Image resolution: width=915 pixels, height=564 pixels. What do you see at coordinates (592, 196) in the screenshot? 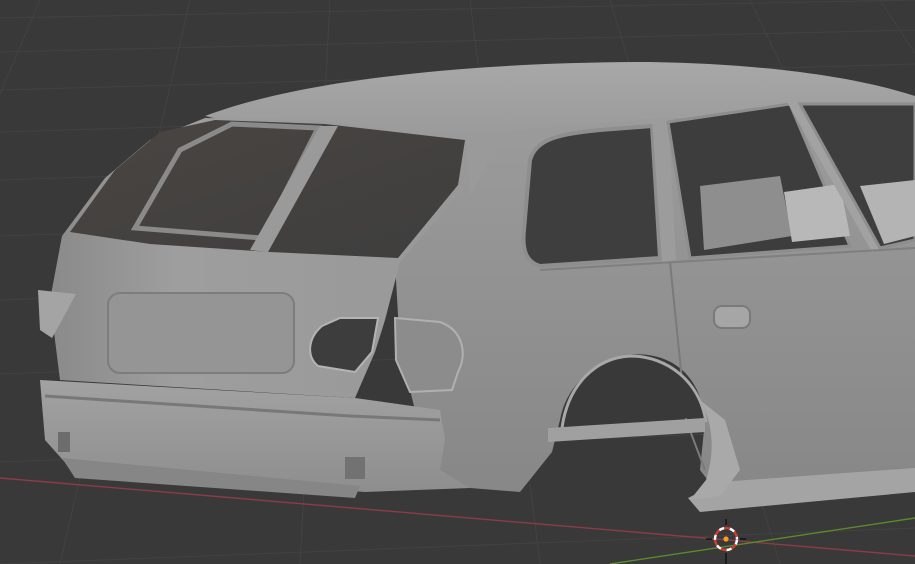
I see `side-rear-window` at bounding box center [592, 196].